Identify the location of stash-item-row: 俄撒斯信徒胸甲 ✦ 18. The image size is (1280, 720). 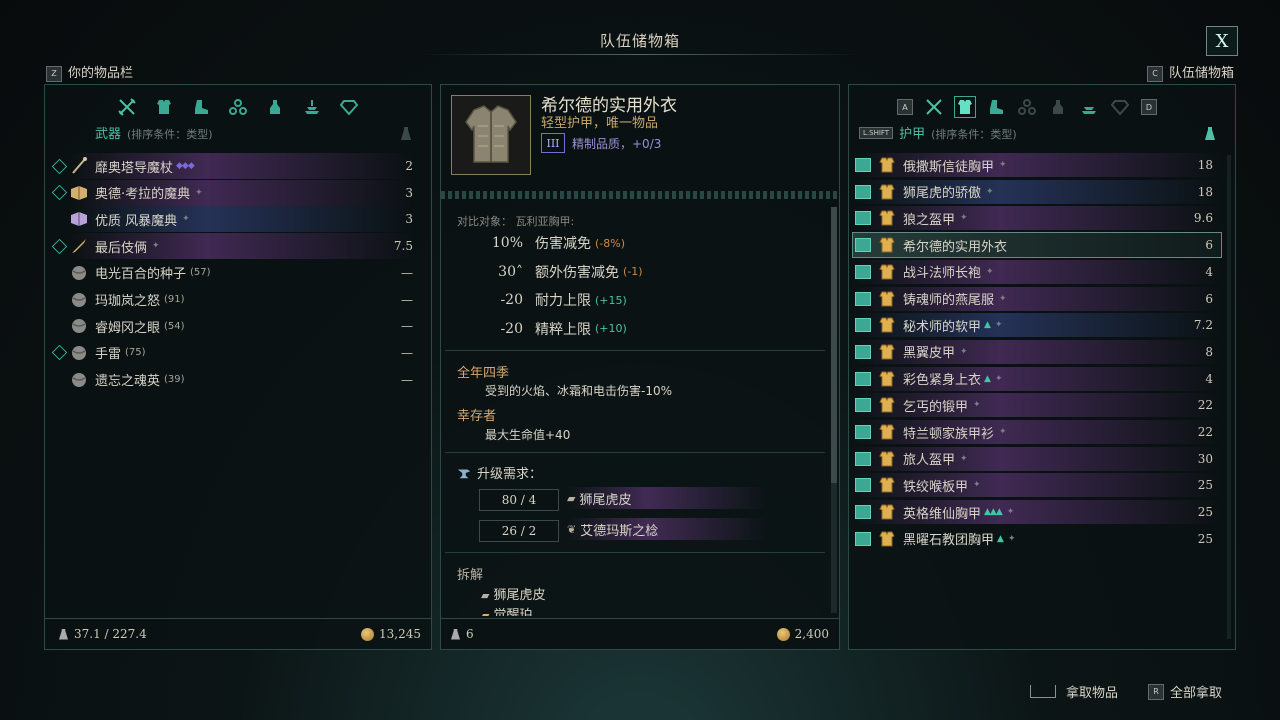
(1037, 165).